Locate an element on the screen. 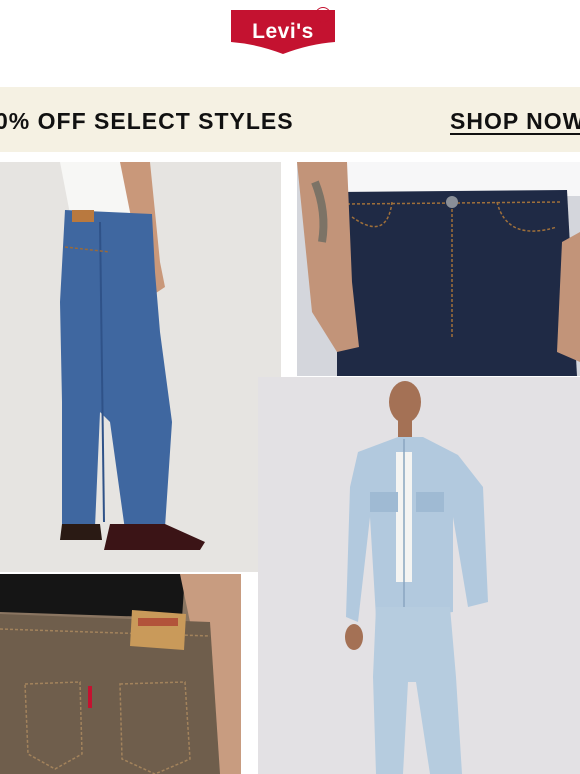 The image size is (580, 774). email-header: Levi's R is located at coordinates (290, 43).